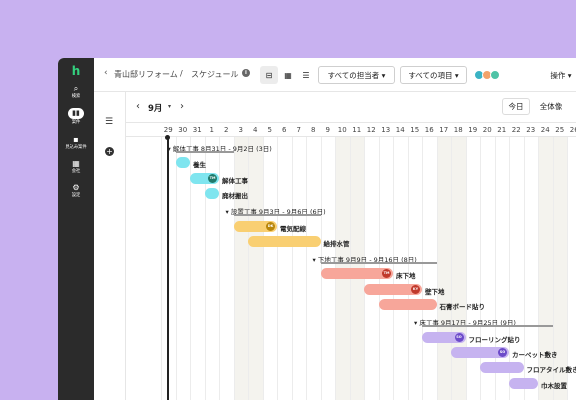  I want to click on day-label: 22, so click(516, 130).